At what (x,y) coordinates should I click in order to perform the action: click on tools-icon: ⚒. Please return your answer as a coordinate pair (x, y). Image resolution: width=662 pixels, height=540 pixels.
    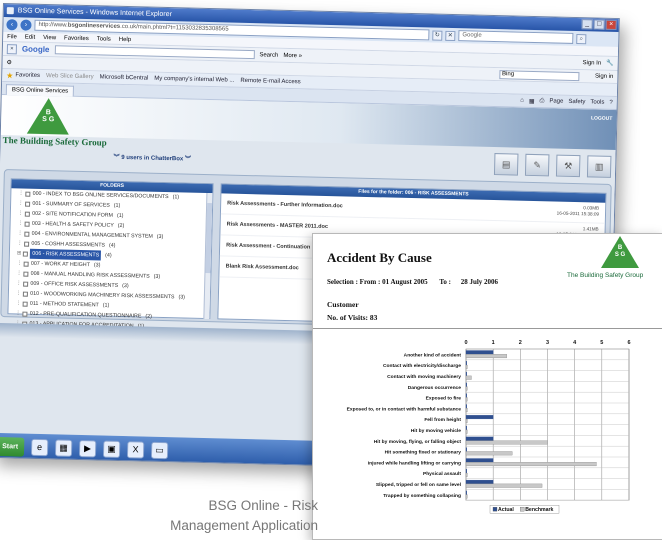
    Looking at the image, I should click on (568, 166).